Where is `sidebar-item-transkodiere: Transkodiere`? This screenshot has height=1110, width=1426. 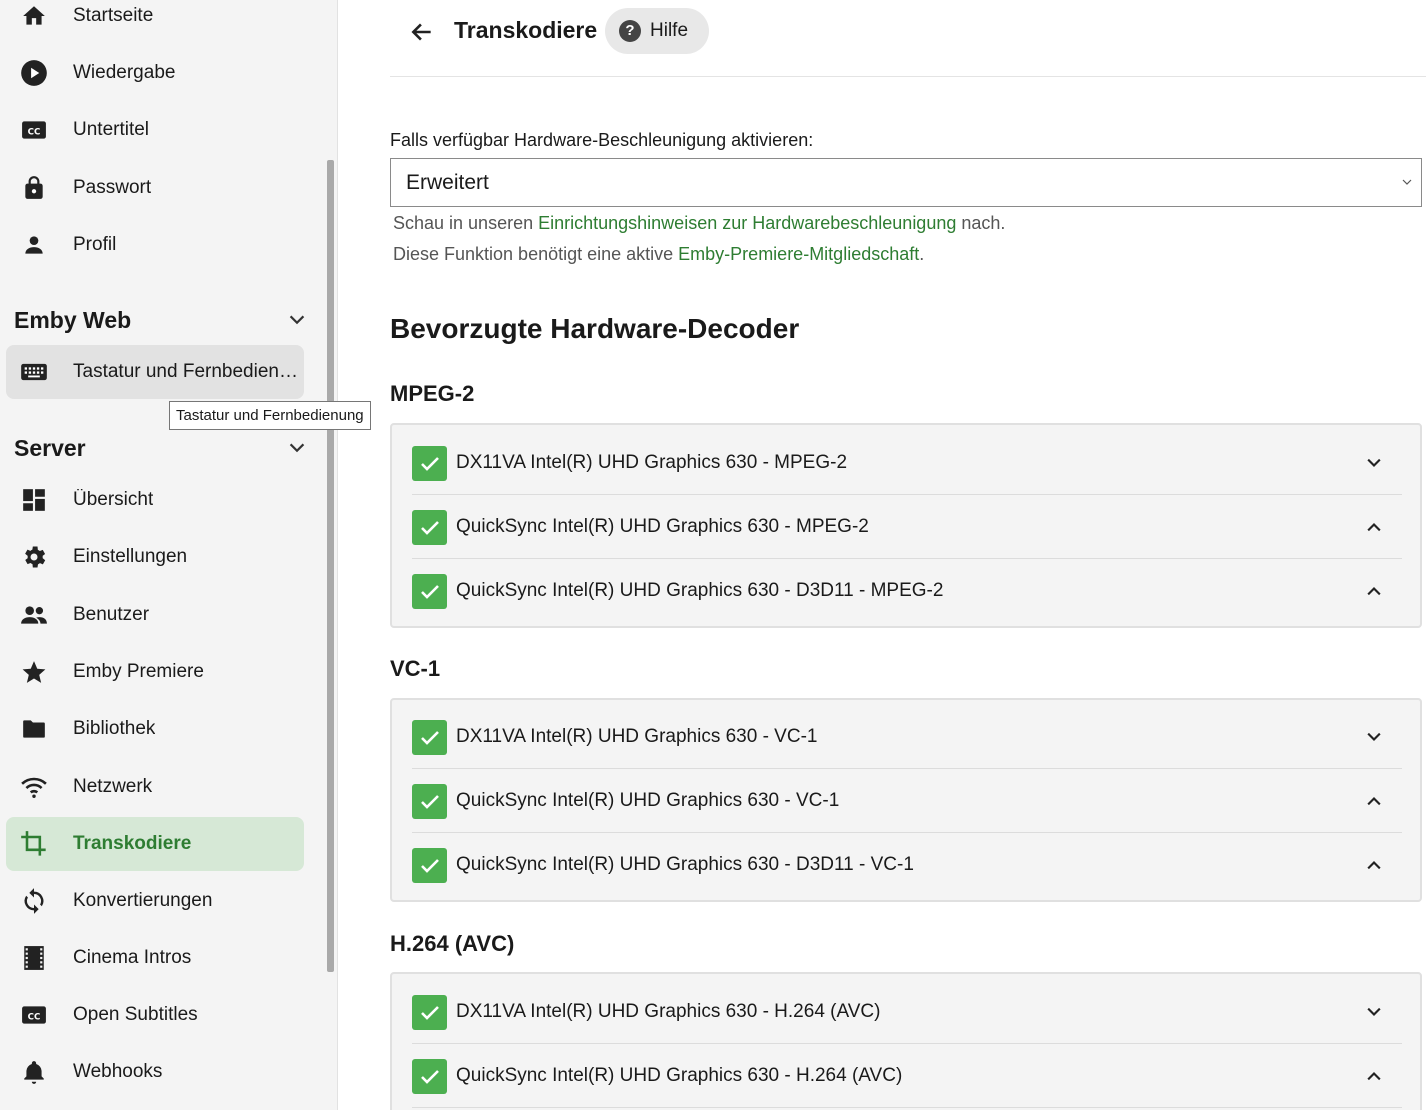
sidebar-item-transkodiere: Transkodiere is located at coordinates (155, 844).